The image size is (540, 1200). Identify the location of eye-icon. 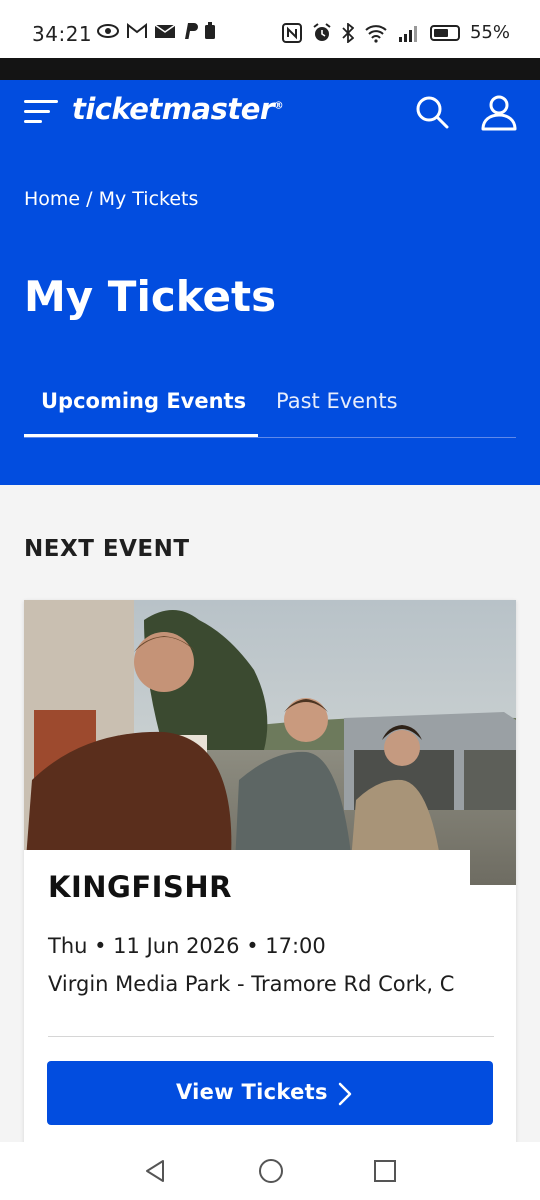
(108, 31).